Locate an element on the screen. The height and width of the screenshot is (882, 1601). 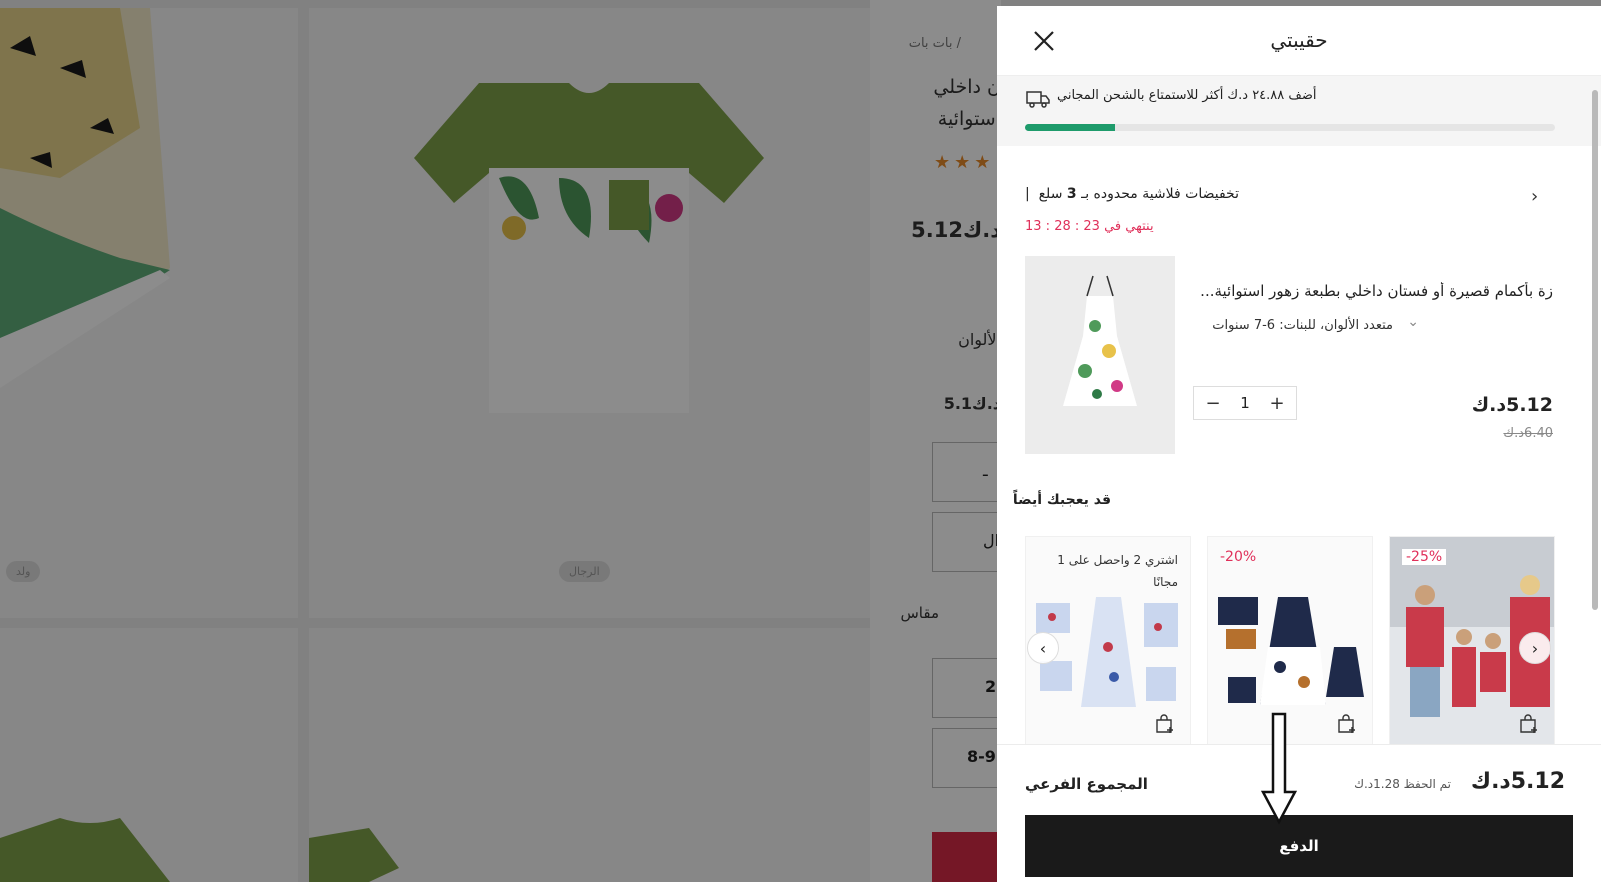
recommendation-carousel: اشتري 2 واحصل على 1 مجانًا -20% -25% ‹ › is located at coordinates (1305, 641).